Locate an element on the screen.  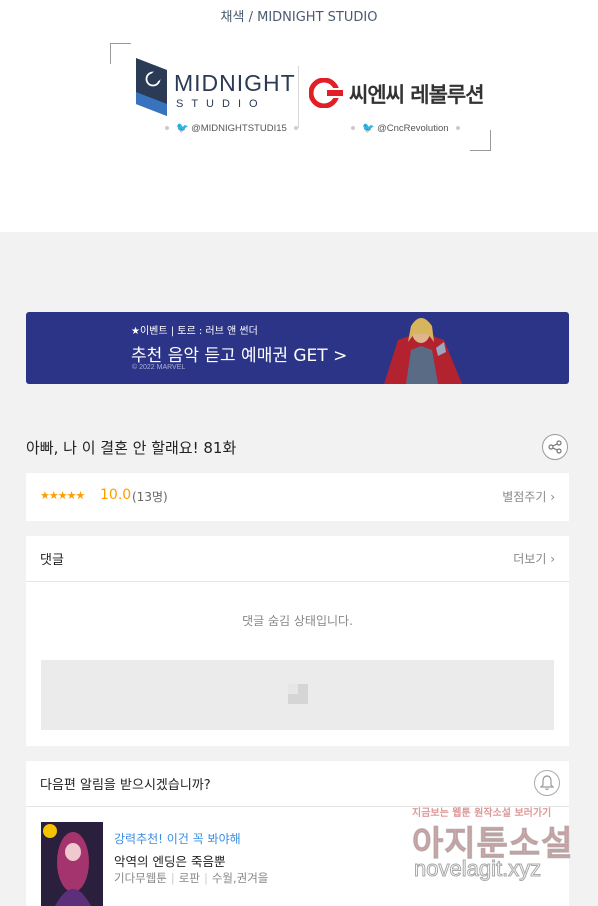
studio-logo-wordmark: STUDIO is located at coordinates (221, 104).